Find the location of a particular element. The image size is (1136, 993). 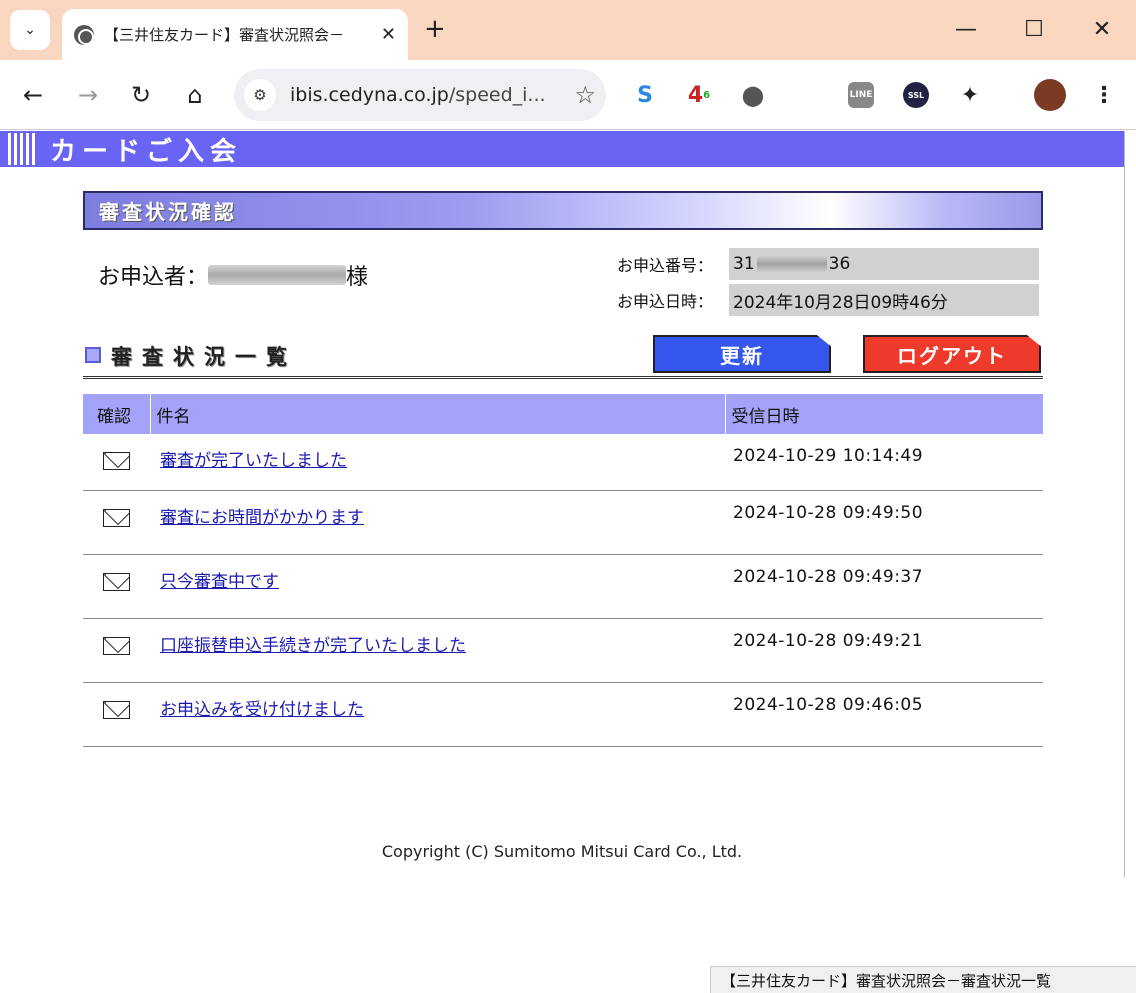

header-subject: 件名 is located at coordinates (437, 414).